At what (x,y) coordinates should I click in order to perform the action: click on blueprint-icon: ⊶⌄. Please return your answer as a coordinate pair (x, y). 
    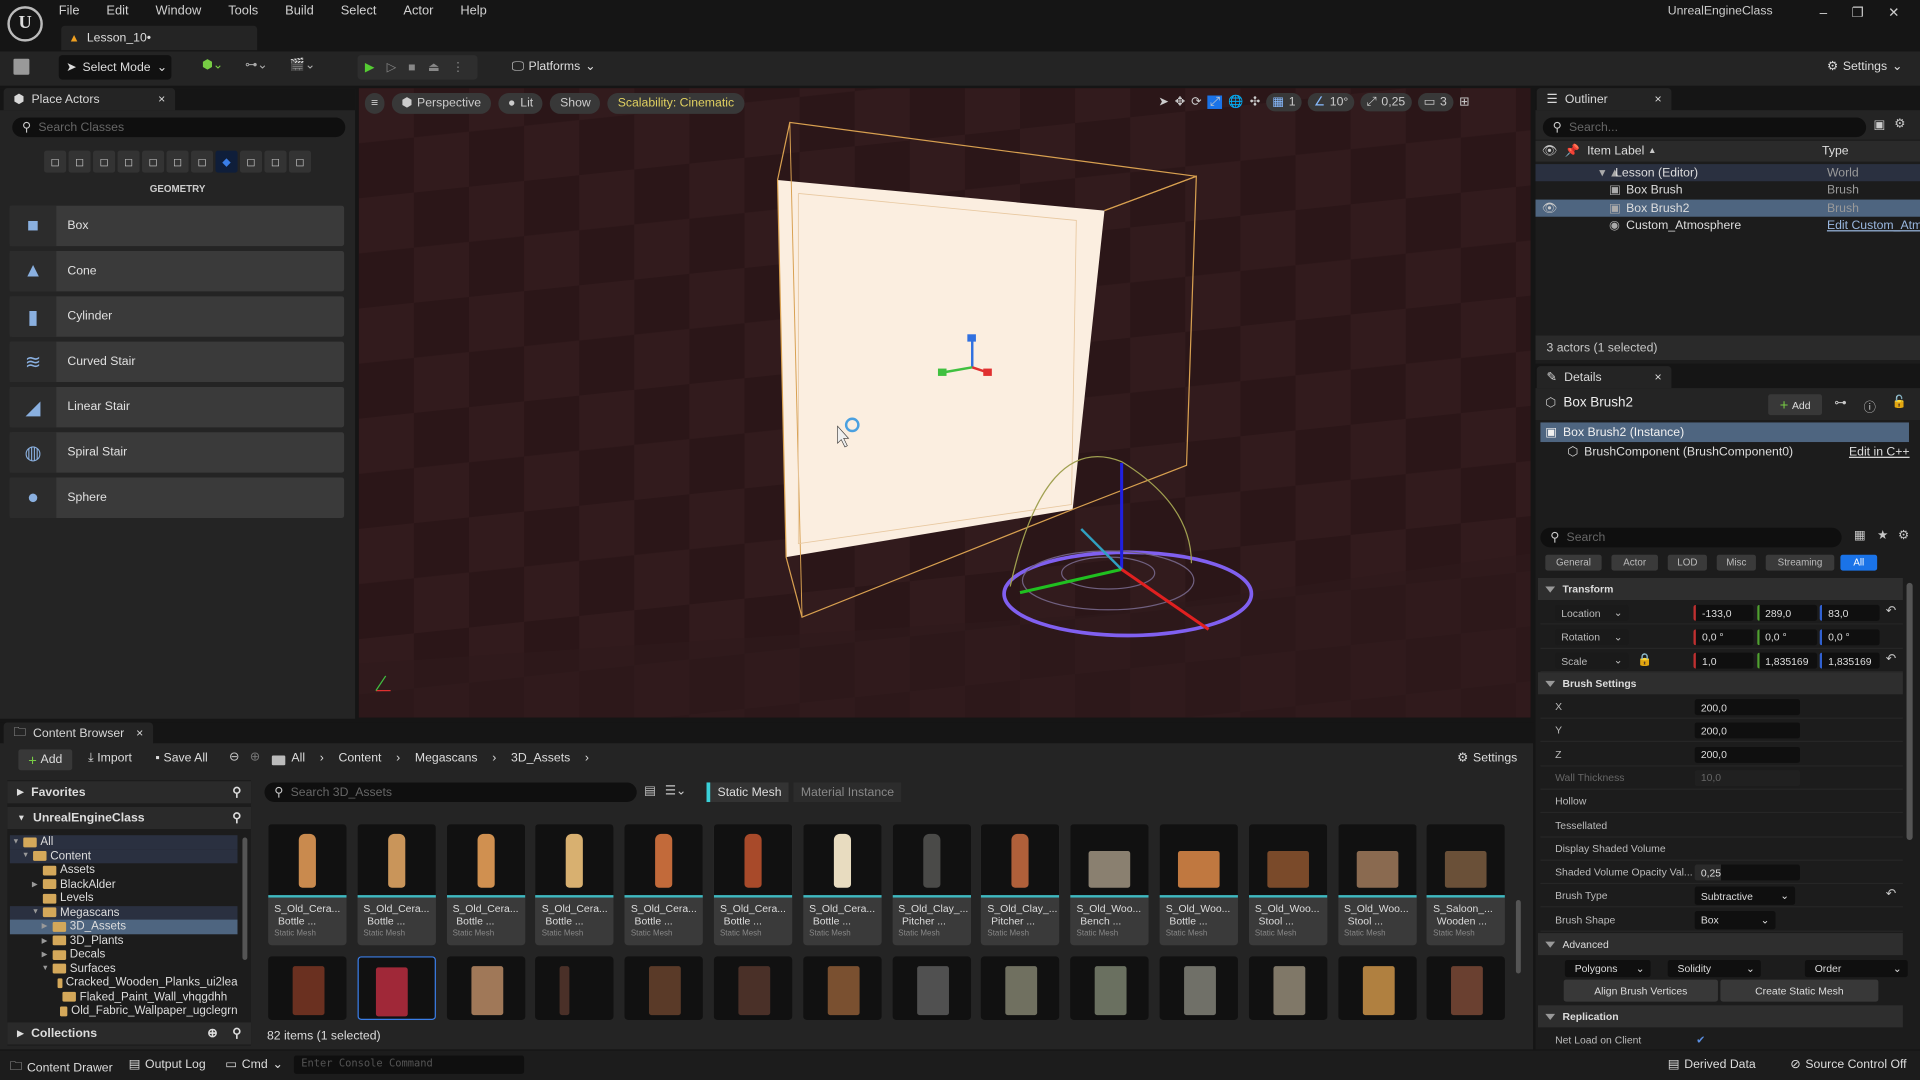
    Looking at the image, I should click on (256, 65).